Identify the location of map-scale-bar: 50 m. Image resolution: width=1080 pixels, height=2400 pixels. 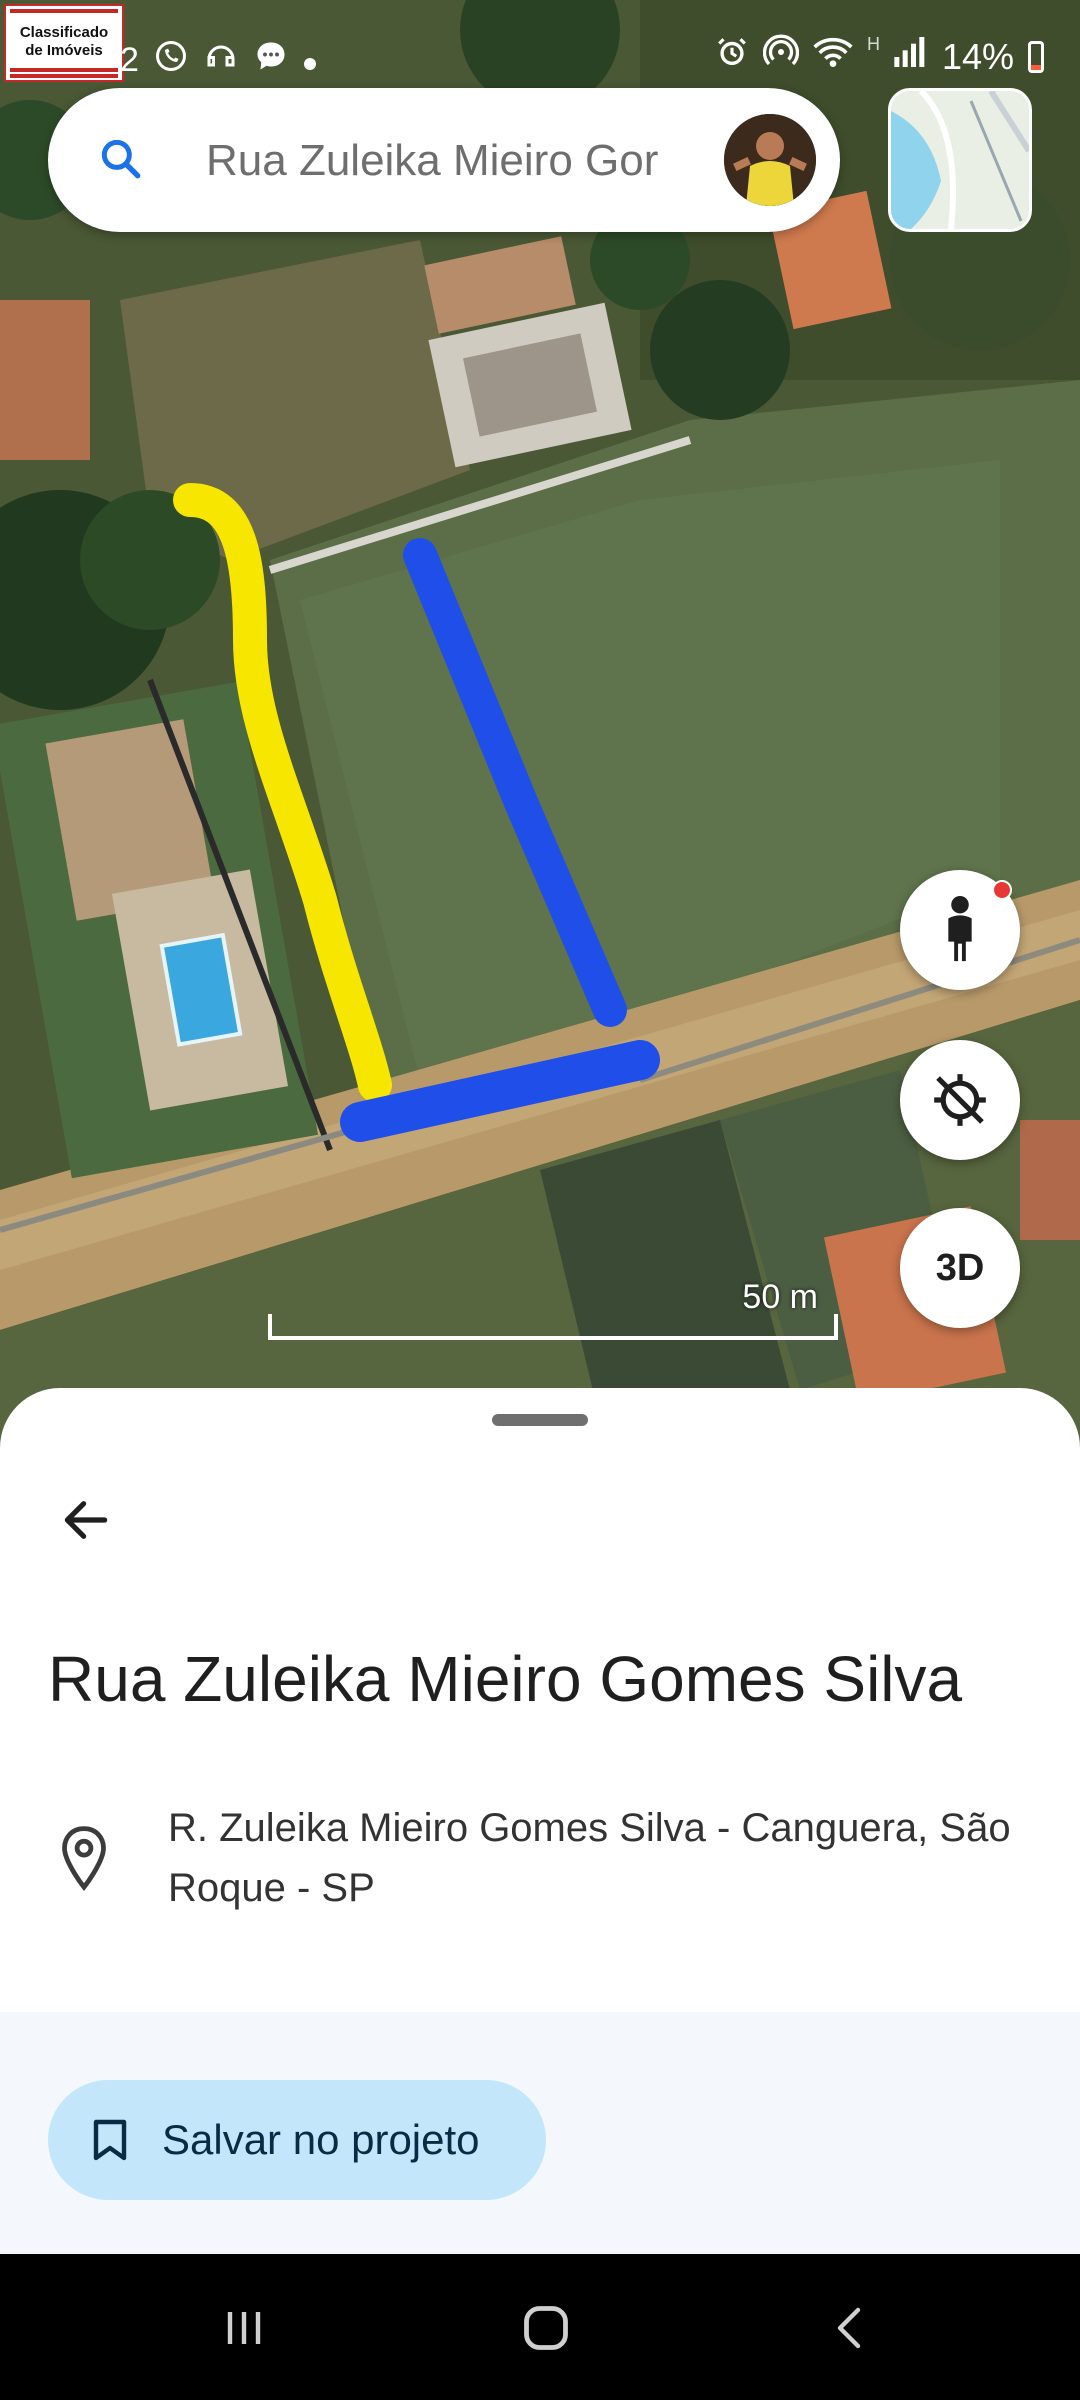
(553, 1305).